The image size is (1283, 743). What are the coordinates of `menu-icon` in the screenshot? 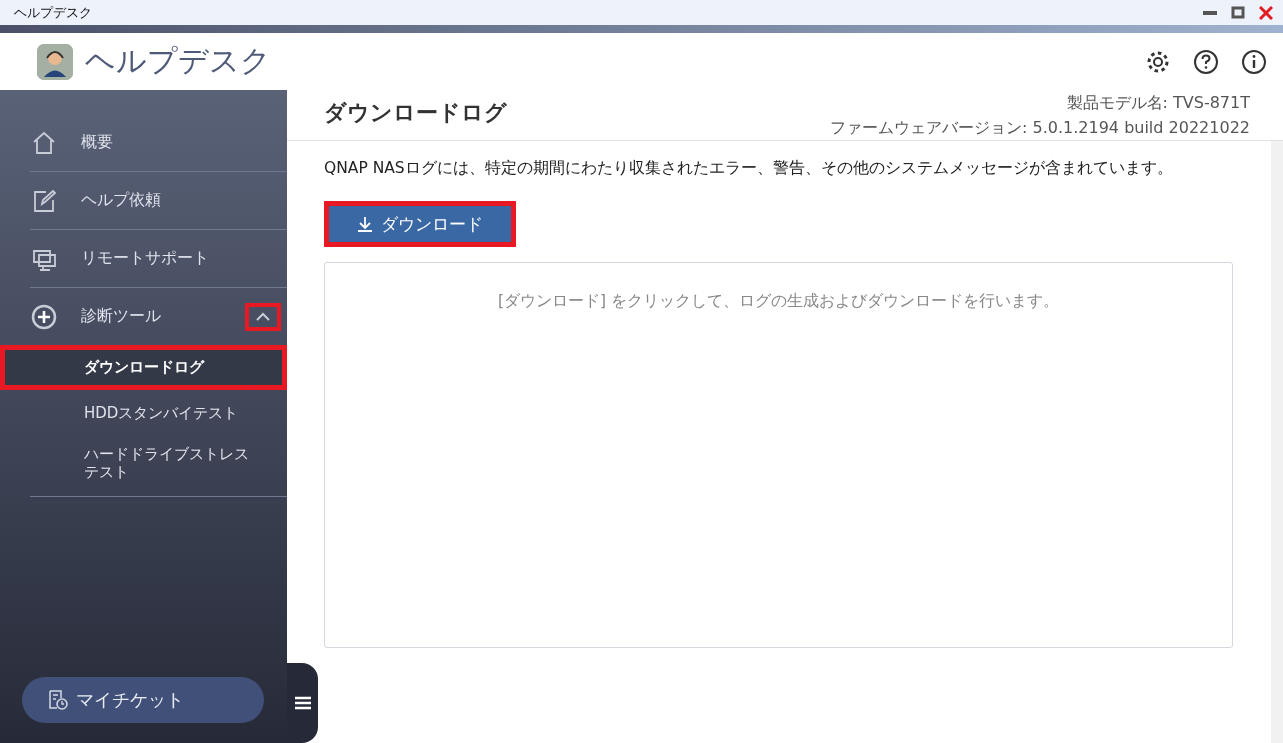 It's located at (302, 703).